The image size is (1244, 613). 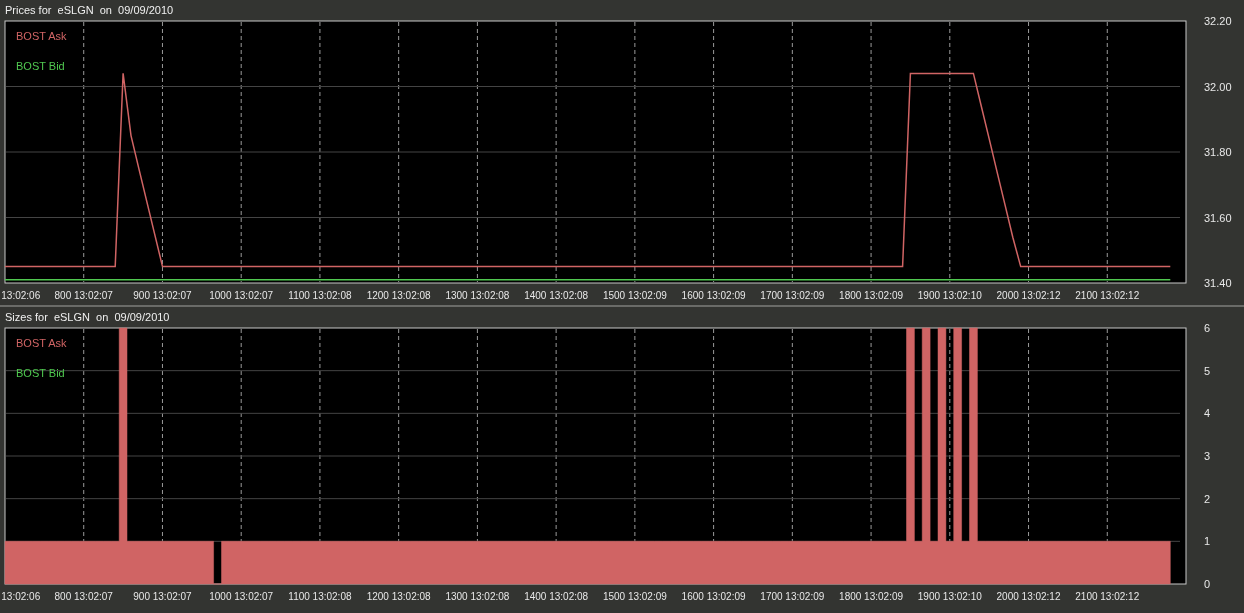 What do you see at coordinates (1207, 370) in the screenshot?
I see `axis-tick-label: 5` at bounding box center [1207, 370].